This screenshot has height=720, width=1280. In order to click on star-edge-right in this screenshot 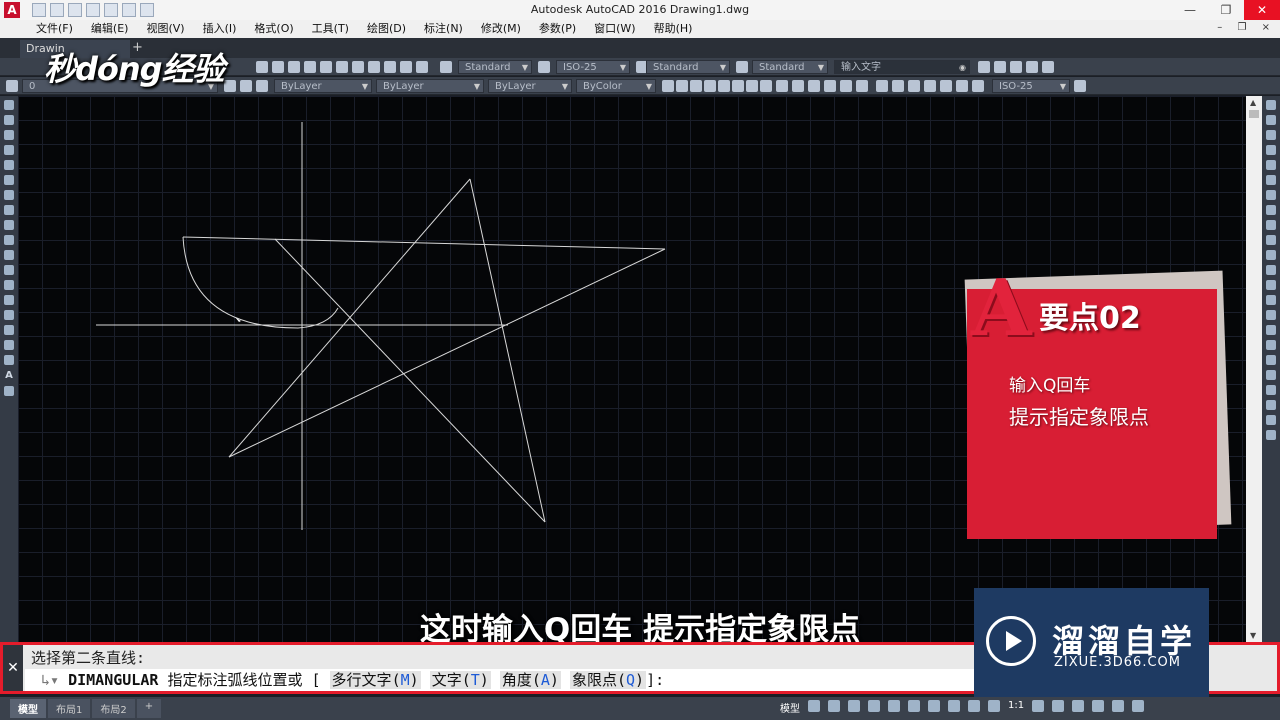, I will do `click(507, 350)`.